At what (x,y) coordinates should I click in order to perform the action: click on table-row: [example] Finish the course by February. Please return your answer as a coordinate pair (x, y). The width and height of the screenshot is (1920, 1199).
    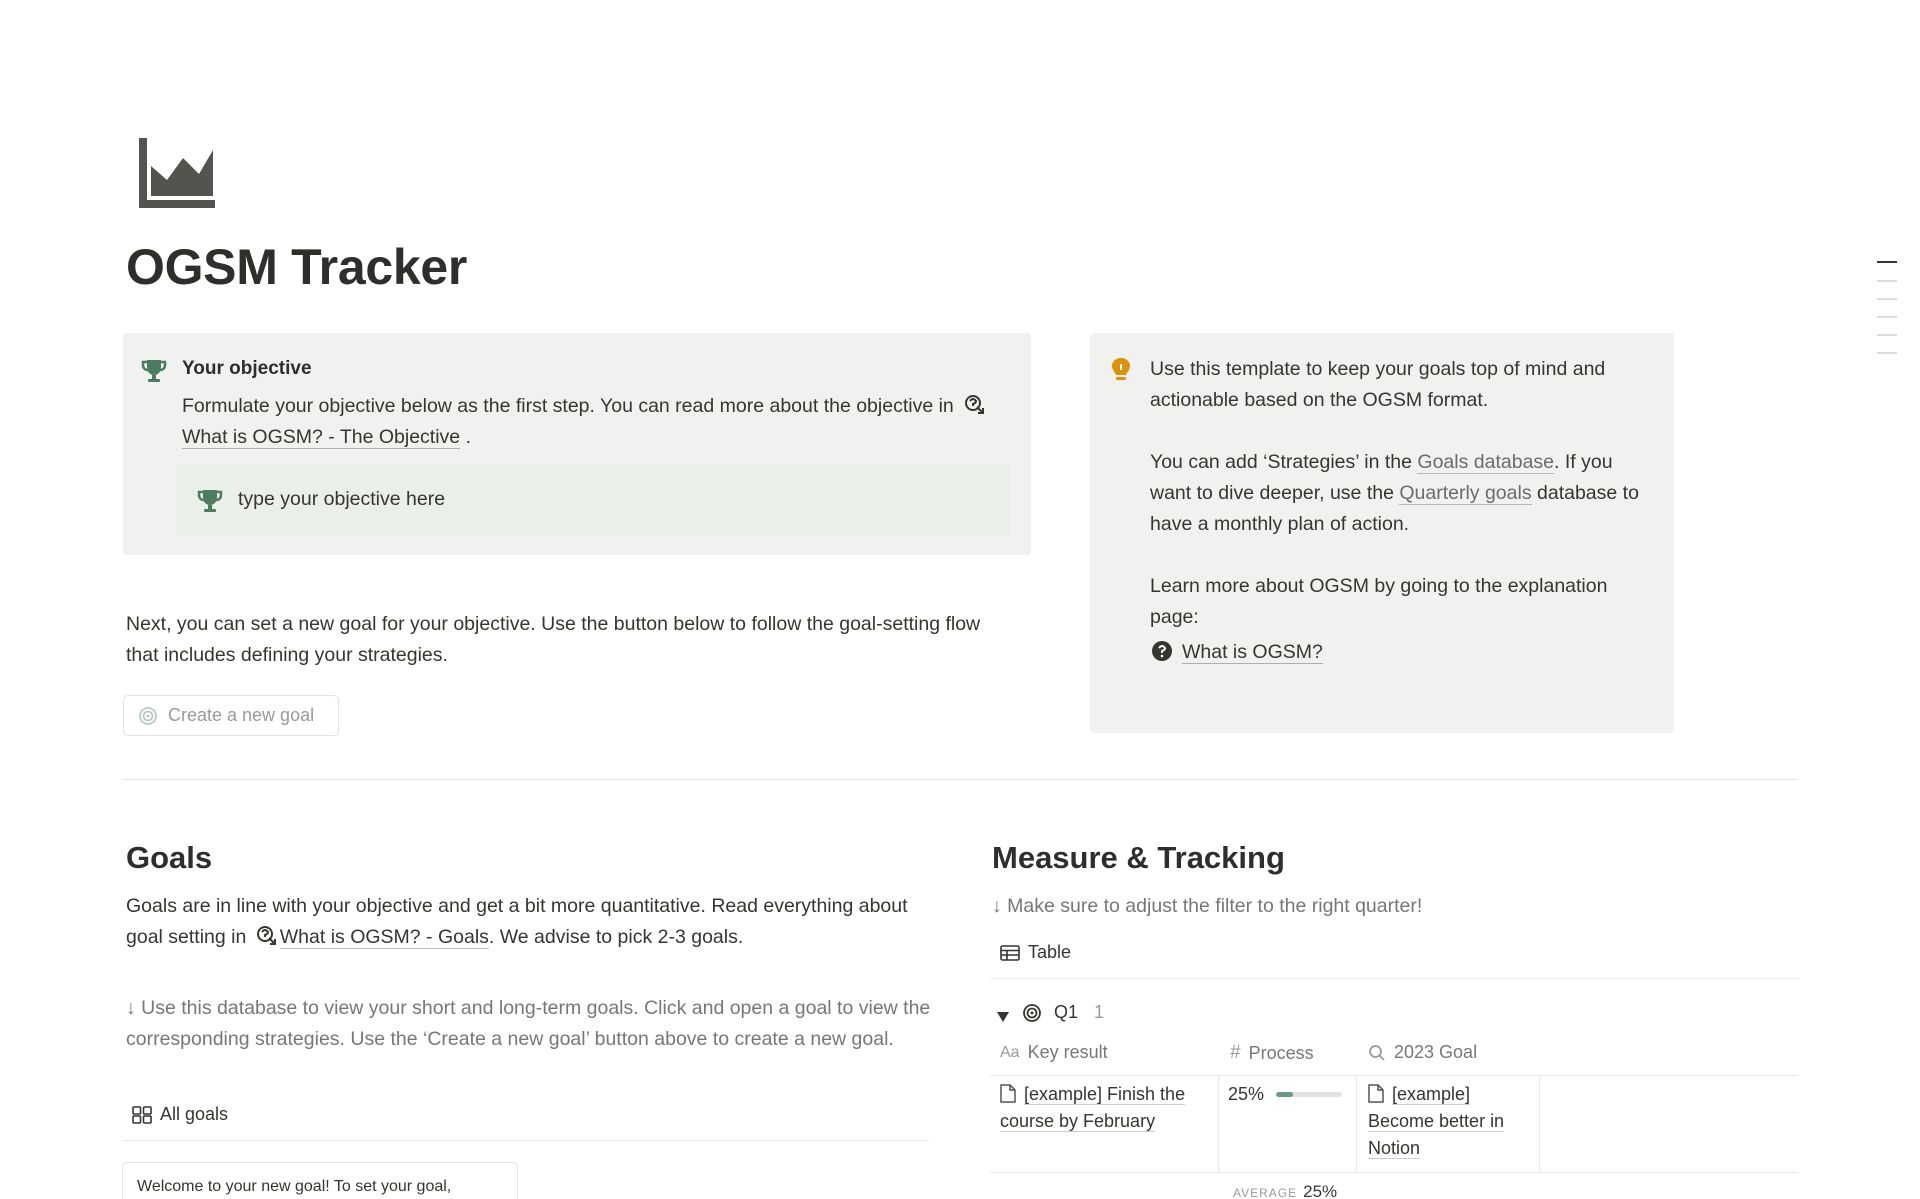
    Looking at the image, I should click on (1105, 1108).